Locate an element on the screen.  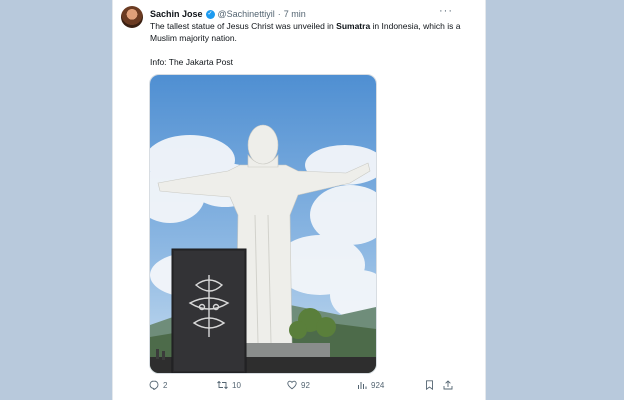
share-icon is located at coordinates (448, 385).